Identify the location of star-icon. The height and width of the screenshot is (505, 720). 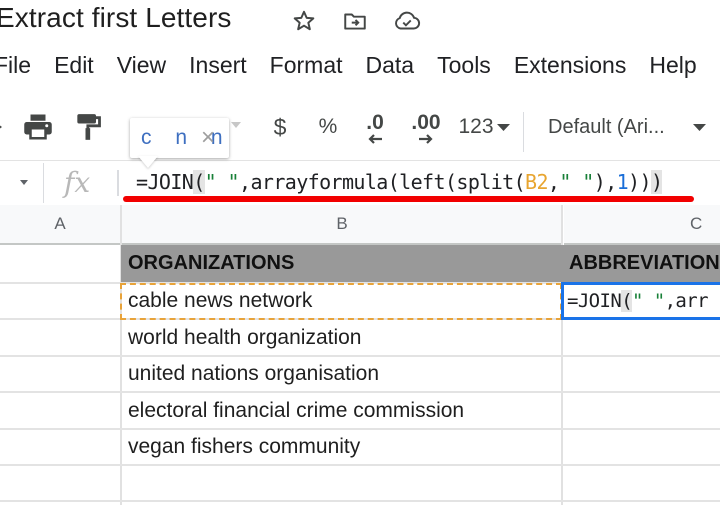
(304, 21).